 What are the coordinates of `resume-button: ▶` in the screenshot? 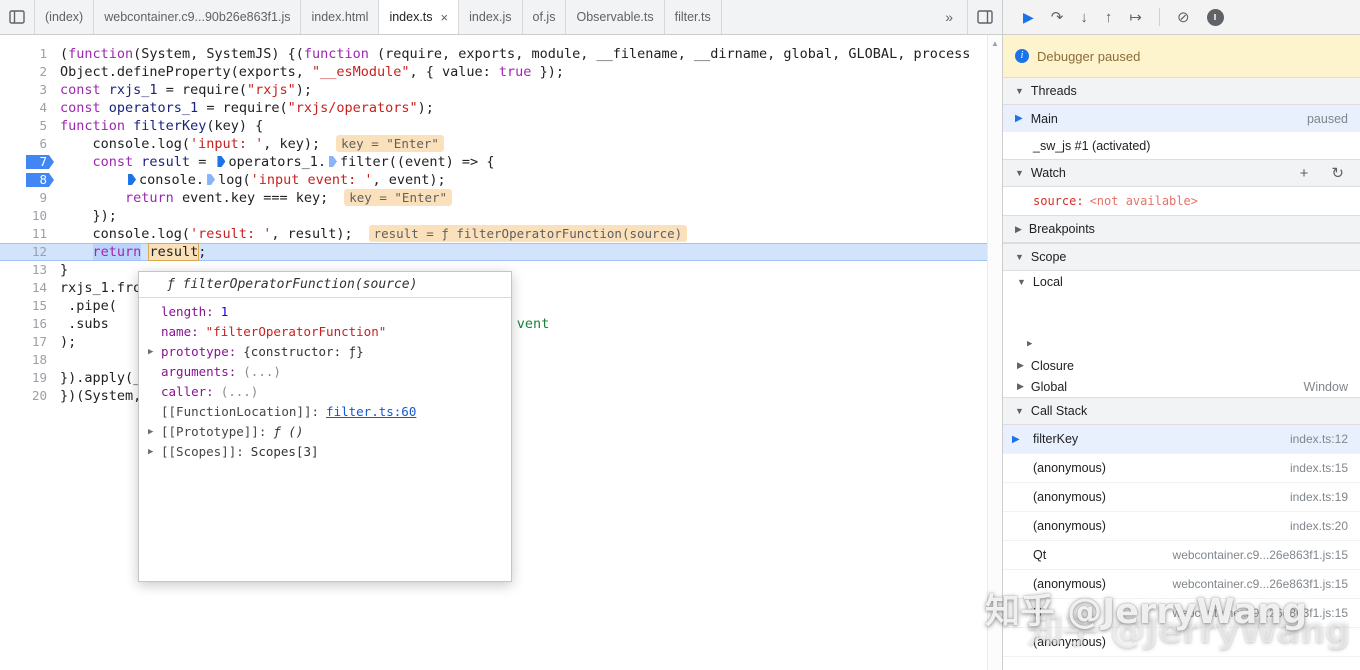 It's located at (1028, 17).